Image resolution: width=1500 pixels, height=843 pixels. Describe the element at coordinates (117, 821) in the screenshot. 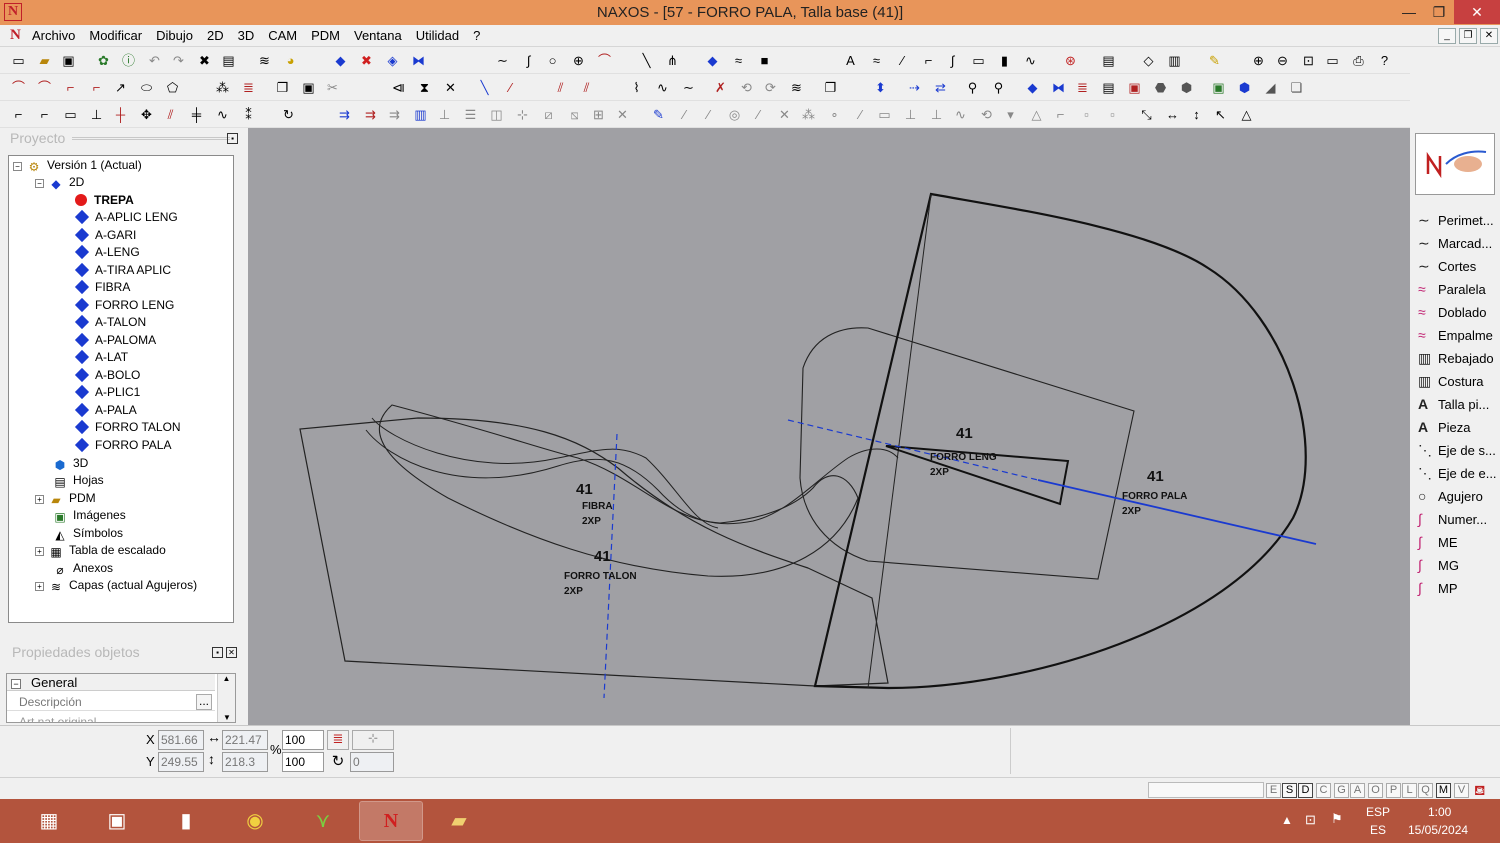

I see `explorer-taskbar-button: ▣` at that location.